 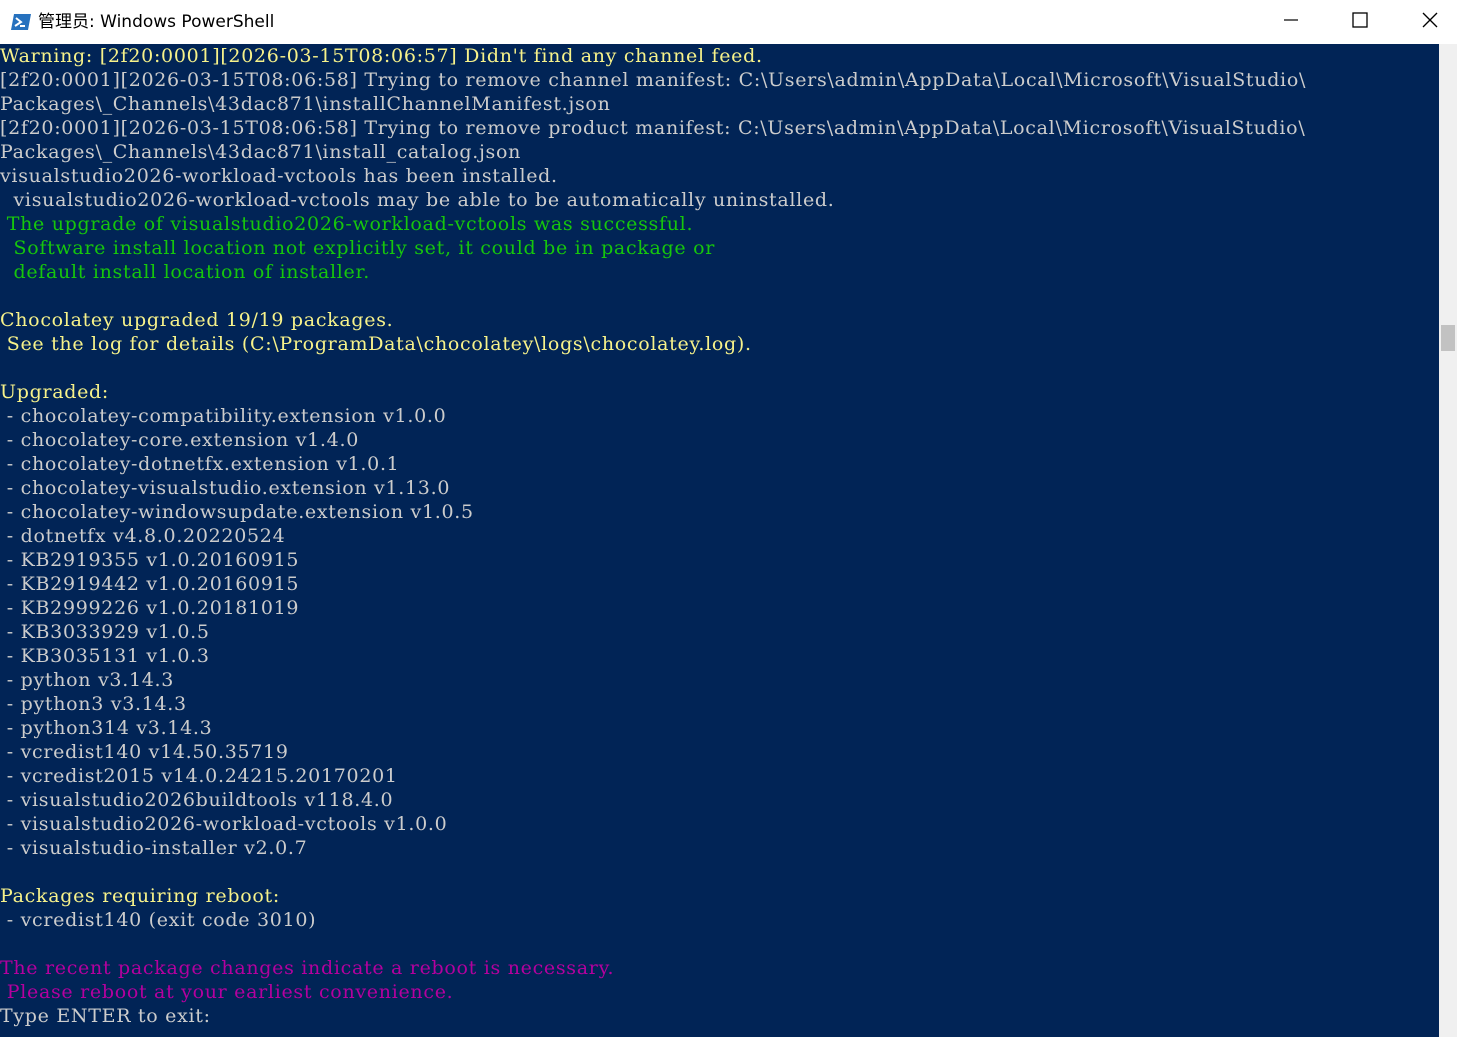 I want to click on scrollbar-thumb, so click(x=1448, y=338).